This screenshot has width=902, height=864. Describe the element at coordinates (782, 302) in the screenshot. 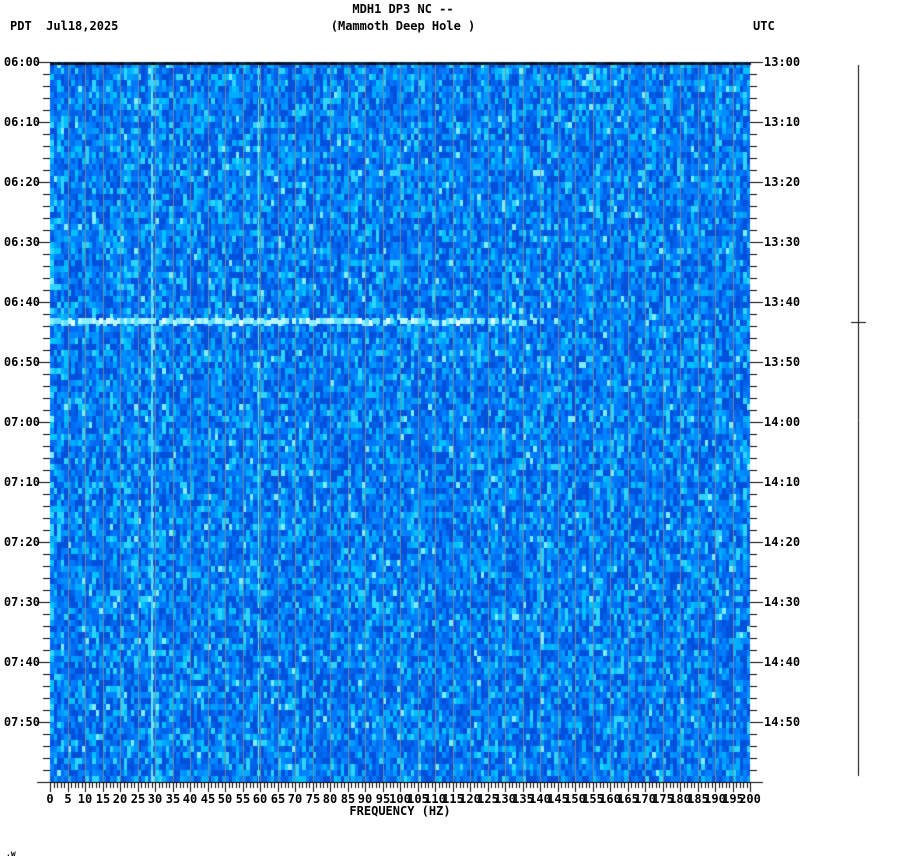

I see `time-label-right: 13:40` at that location.